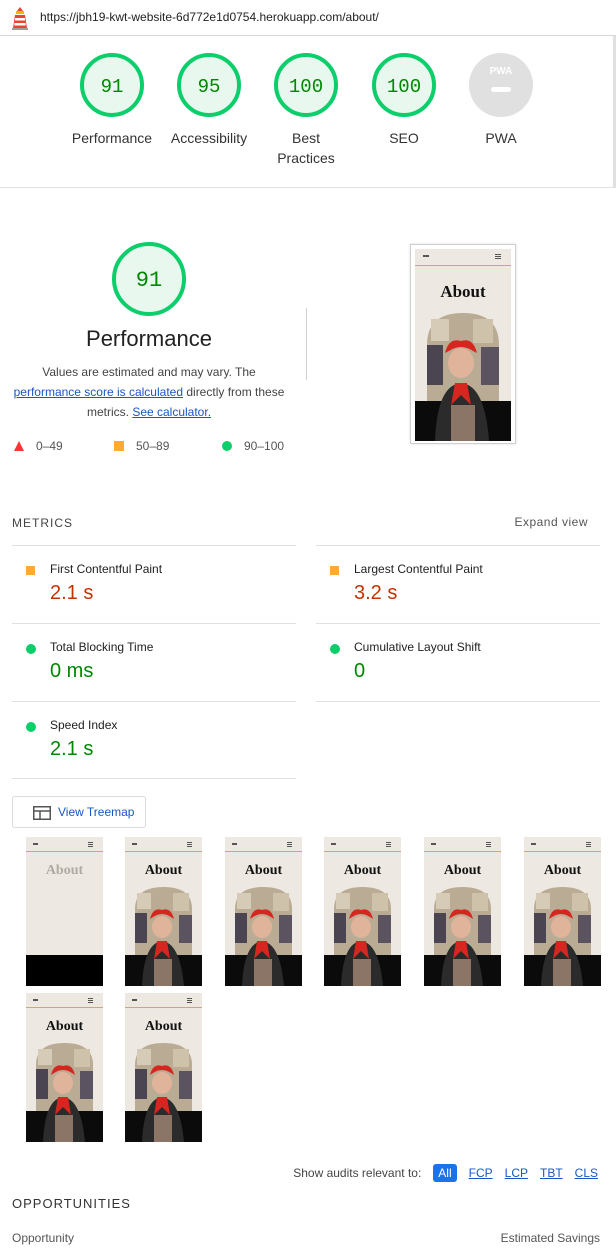 The width and height of the screenshot is (616, 1252). What do you see at coordinates (42, 523) in the screenshot?
I see `metrics-title: METRICS` at bounding box center [42, 523].